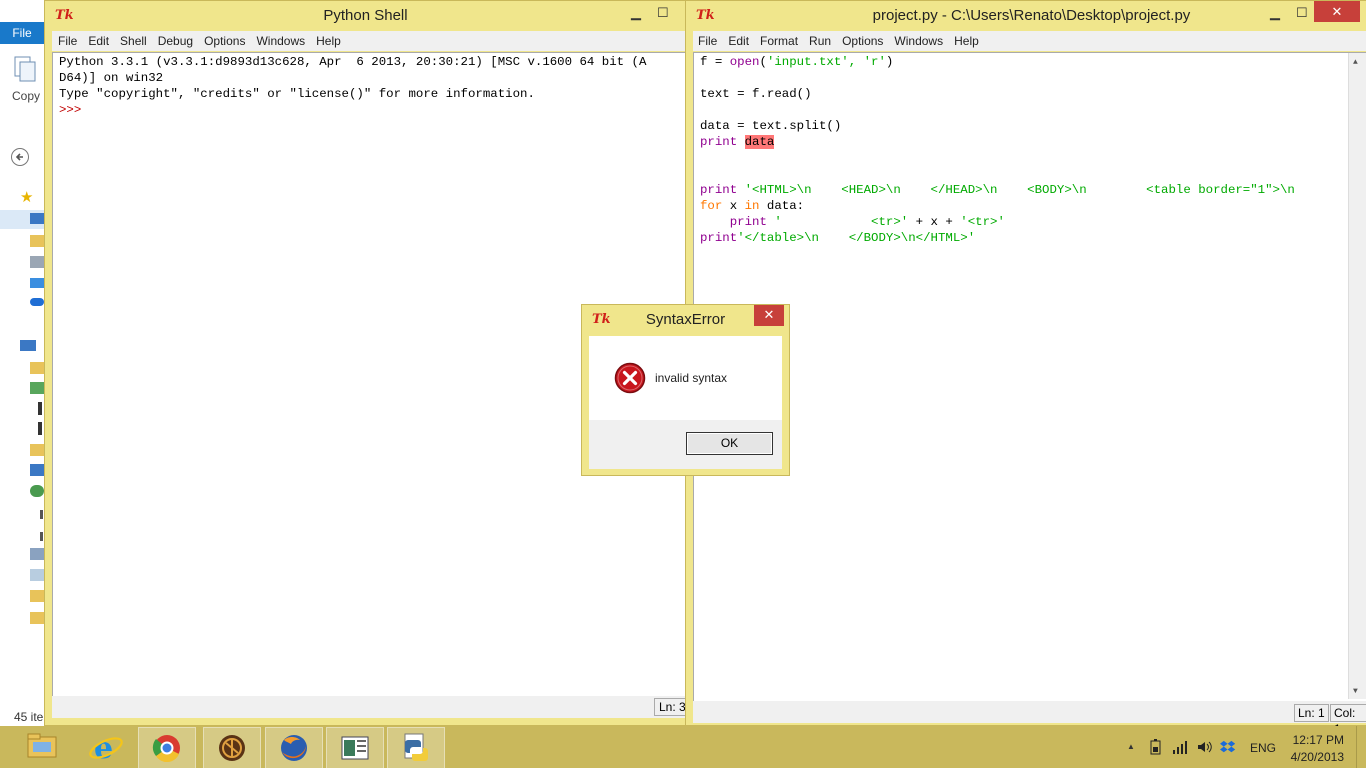 This screenshot has height=771, width=1366. What do you see at coordinates (37, 302) in the screenshot?
I see `skydrive-icon` at bounding box center [37, 302].